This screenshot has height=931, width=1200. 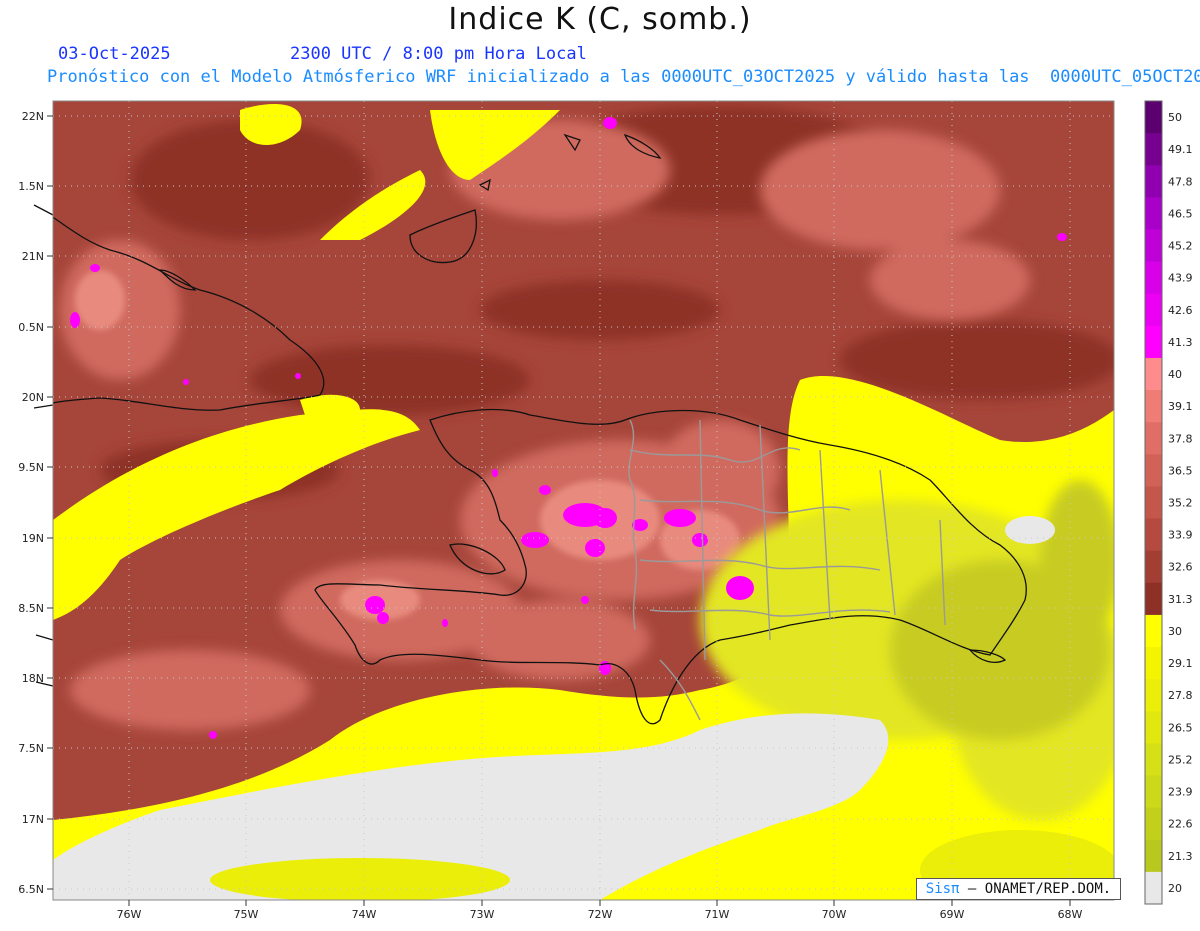 What do you see at coordinates (1180, 535) in the screenshot?
I see `colorbar-label: 33.9` at bounding box center [1180, 535].